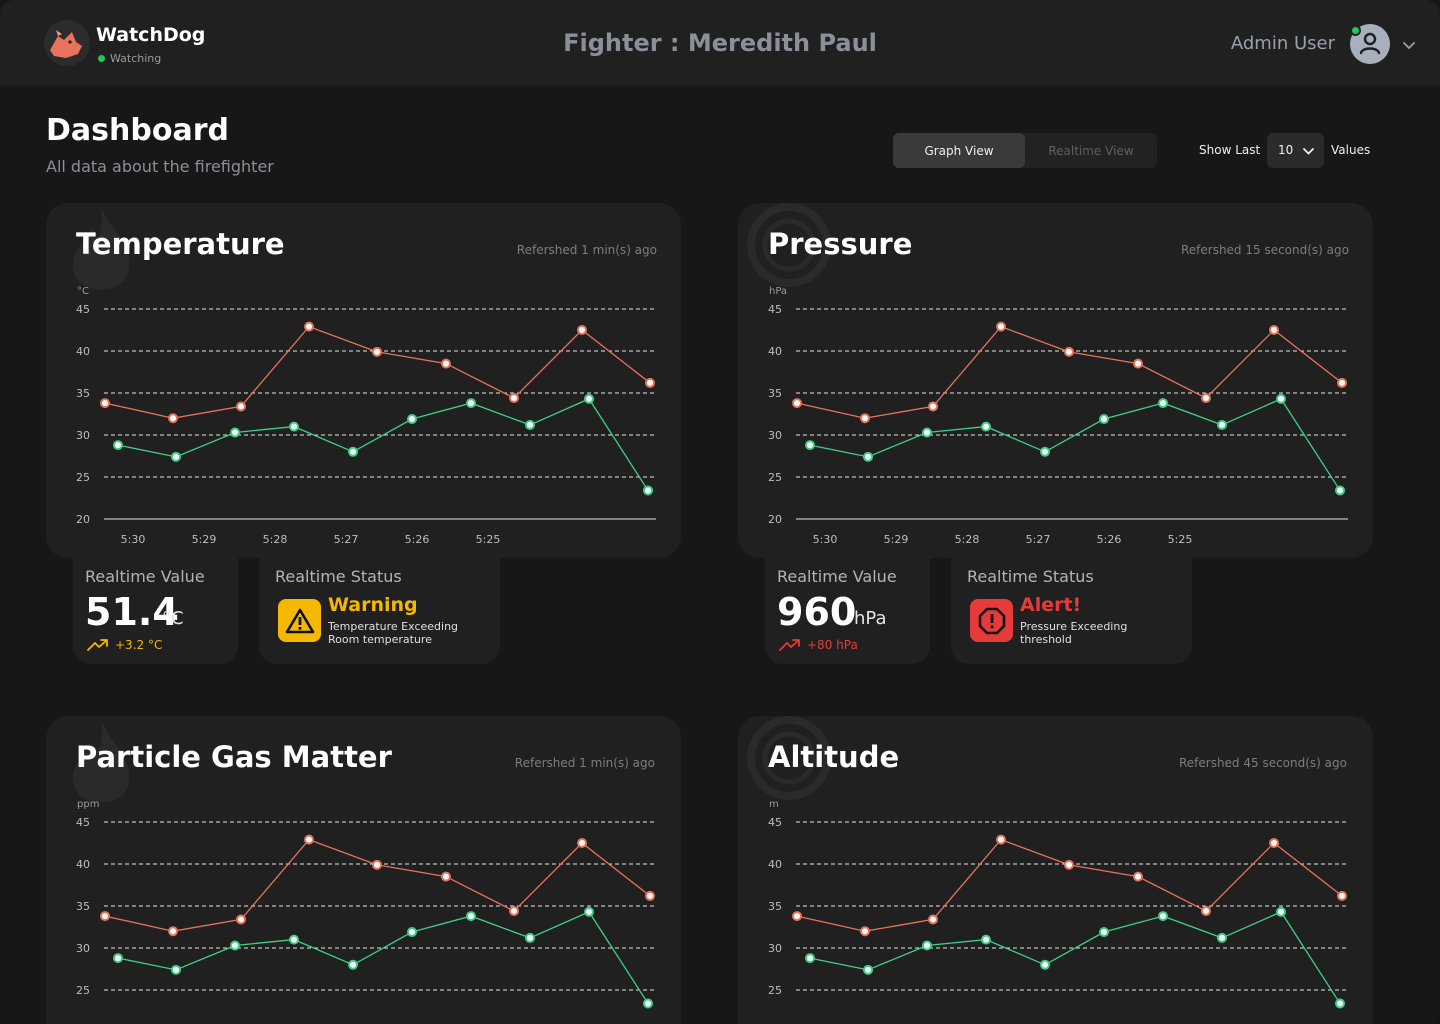 This screenshot has width=1440, height=1024. What do you see at coordinates (1030, 576) in the screenshot?
I see `realtime-status-label: Realtime Status` at bounding box center [1030, 576].